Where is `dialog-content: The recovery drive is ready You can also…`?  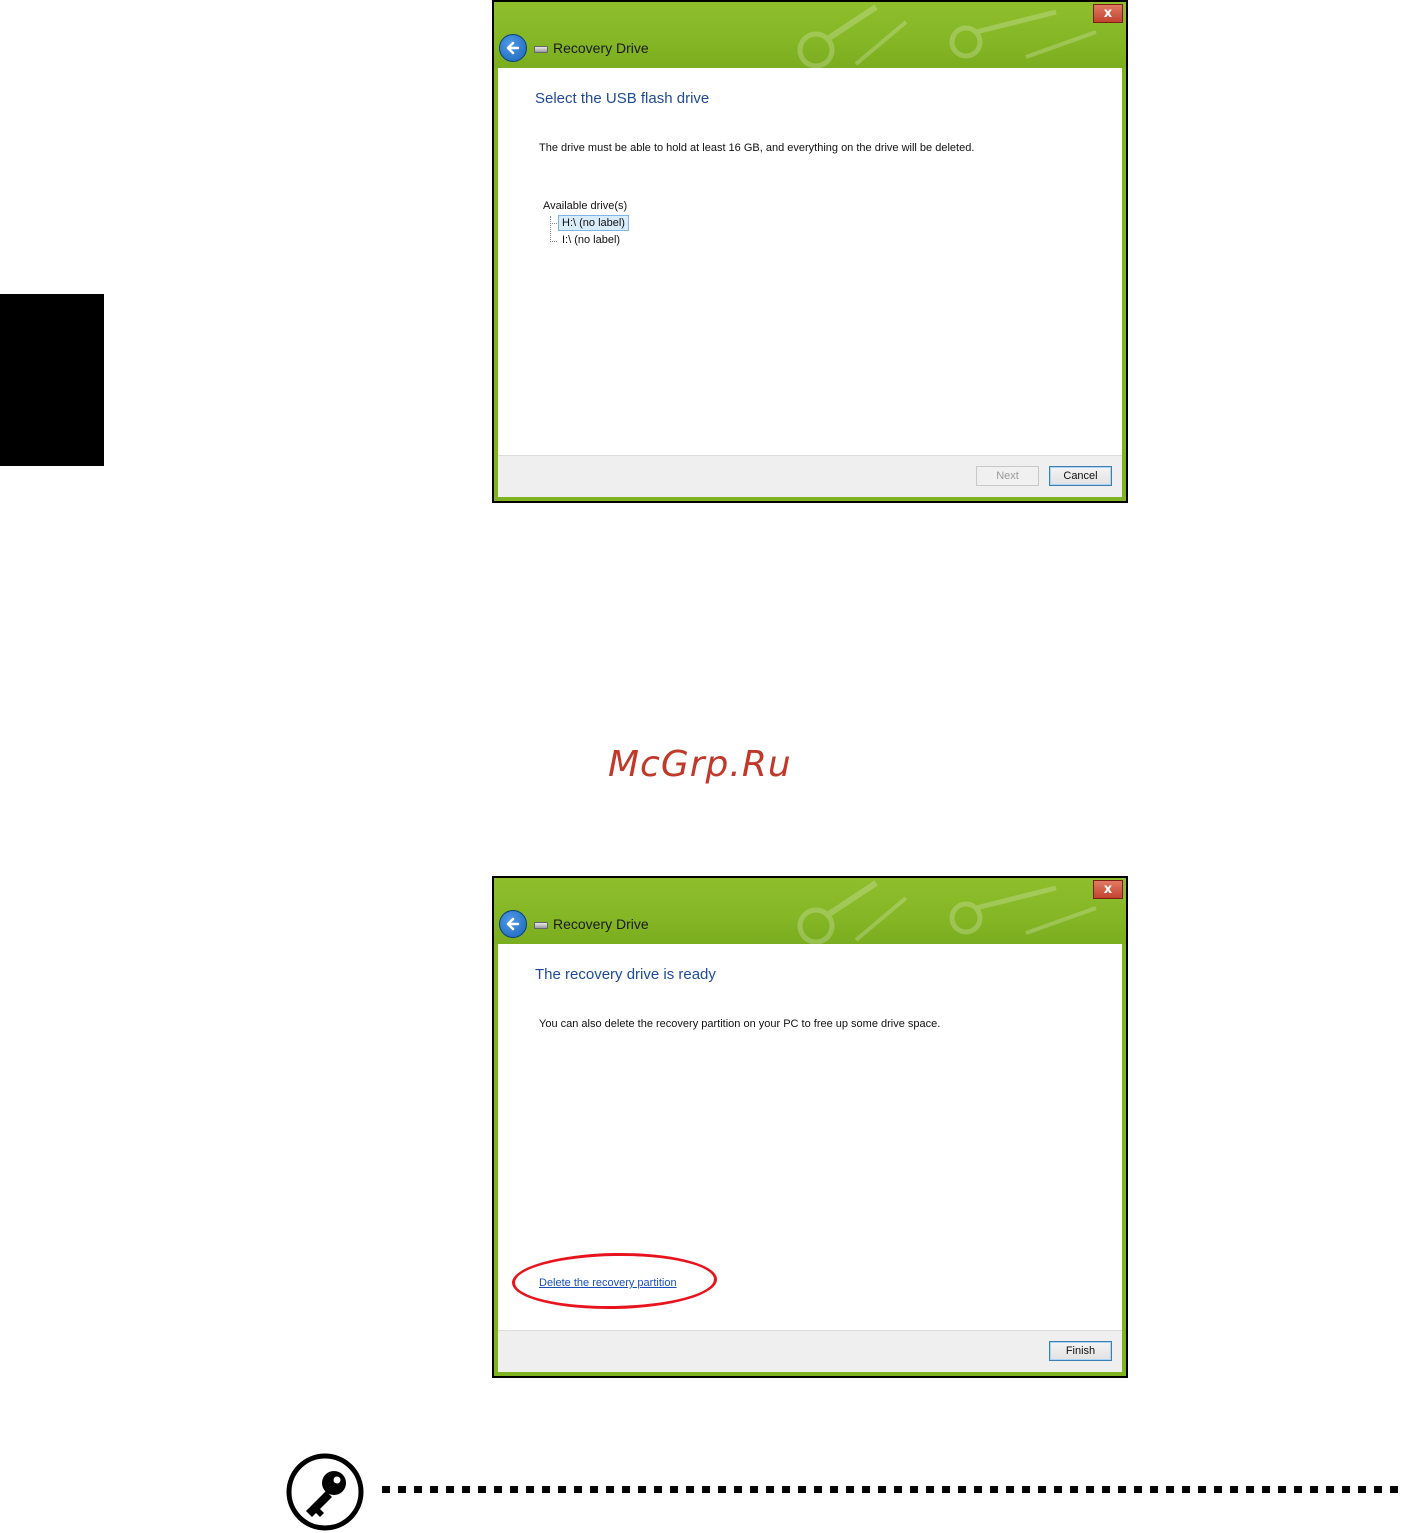 dialog-content: The recovery drive is ready You can also… is located at coordinates (810, 1138).